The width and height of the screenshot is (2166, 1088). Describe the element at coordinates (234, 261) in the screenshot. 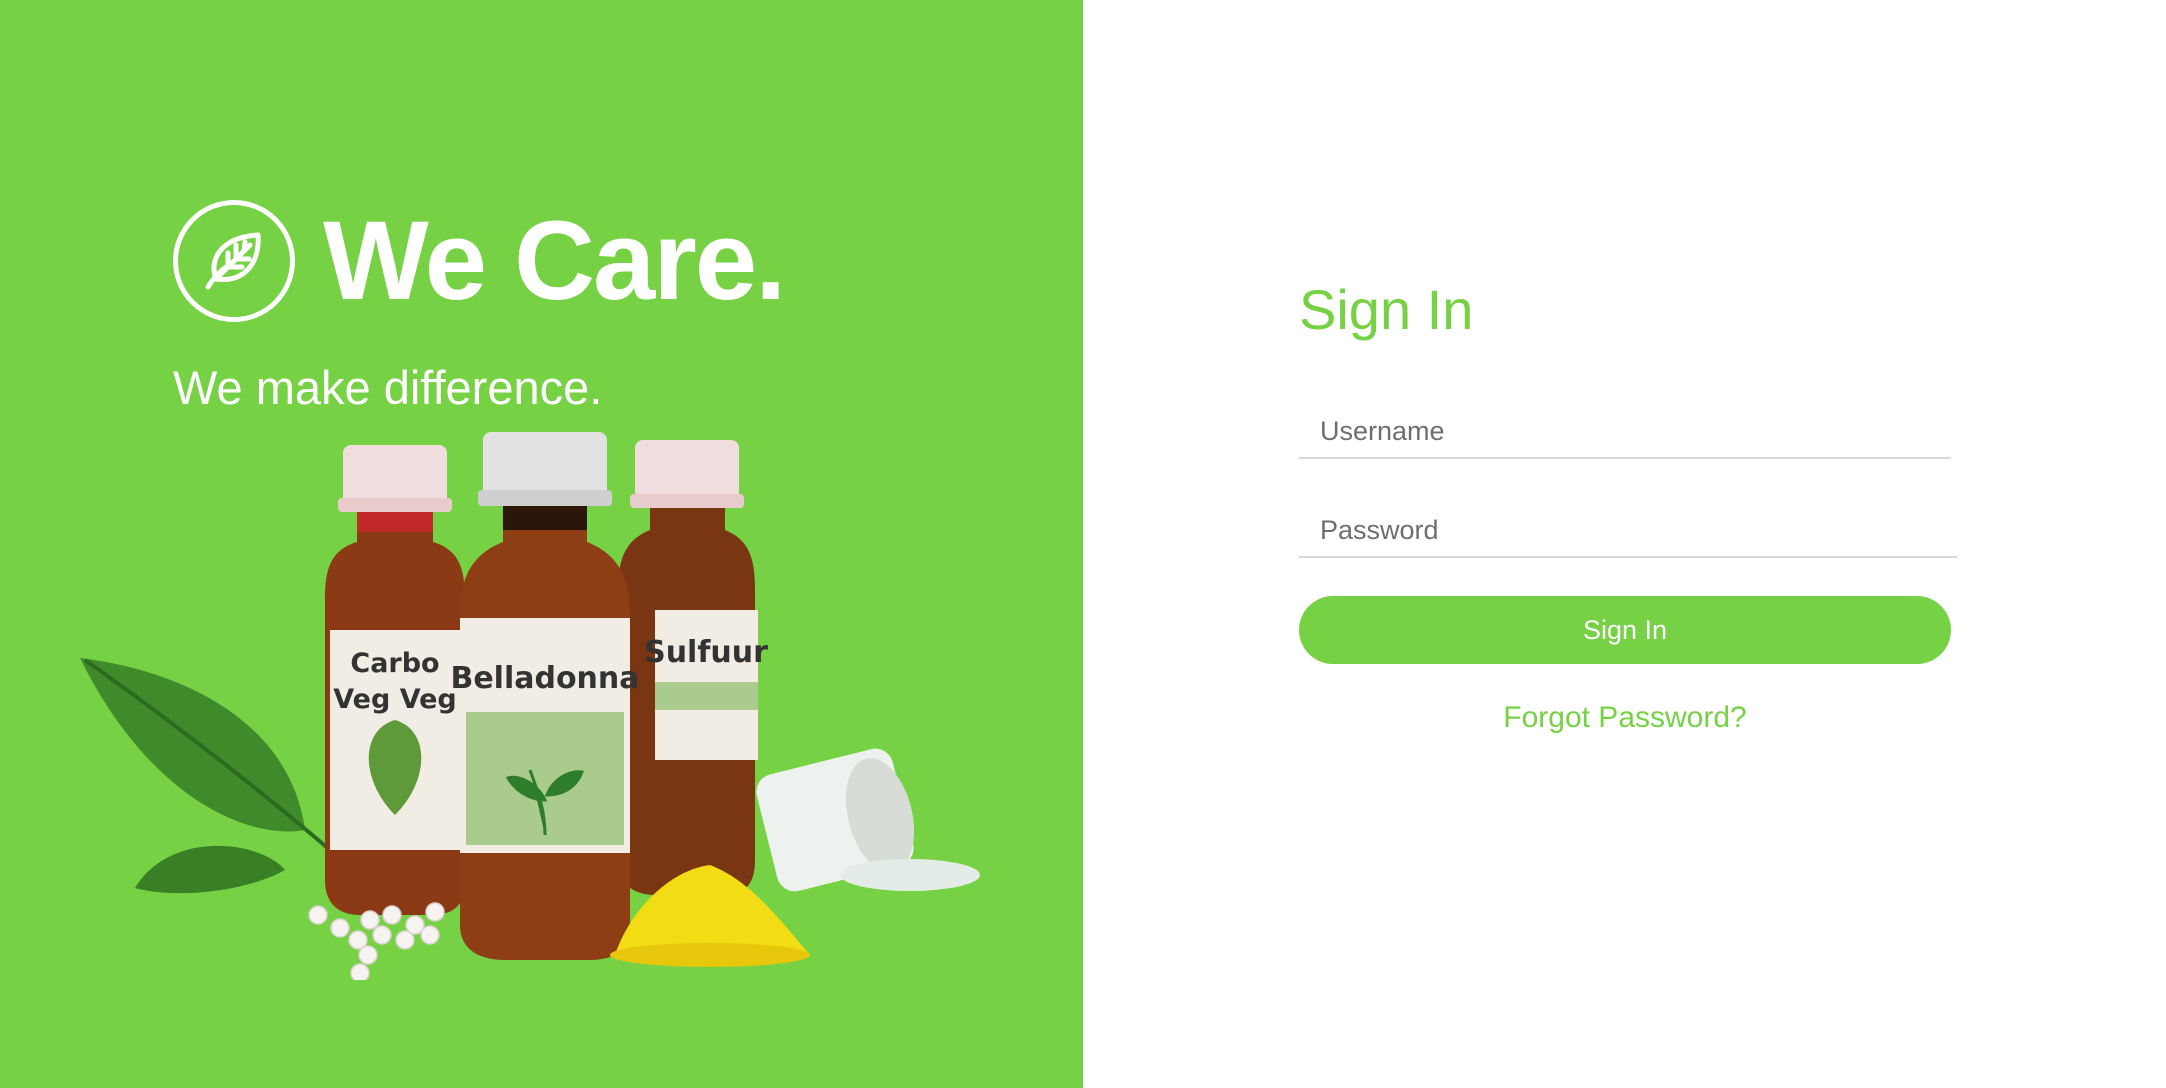

I see `leaf-icon` at that location.